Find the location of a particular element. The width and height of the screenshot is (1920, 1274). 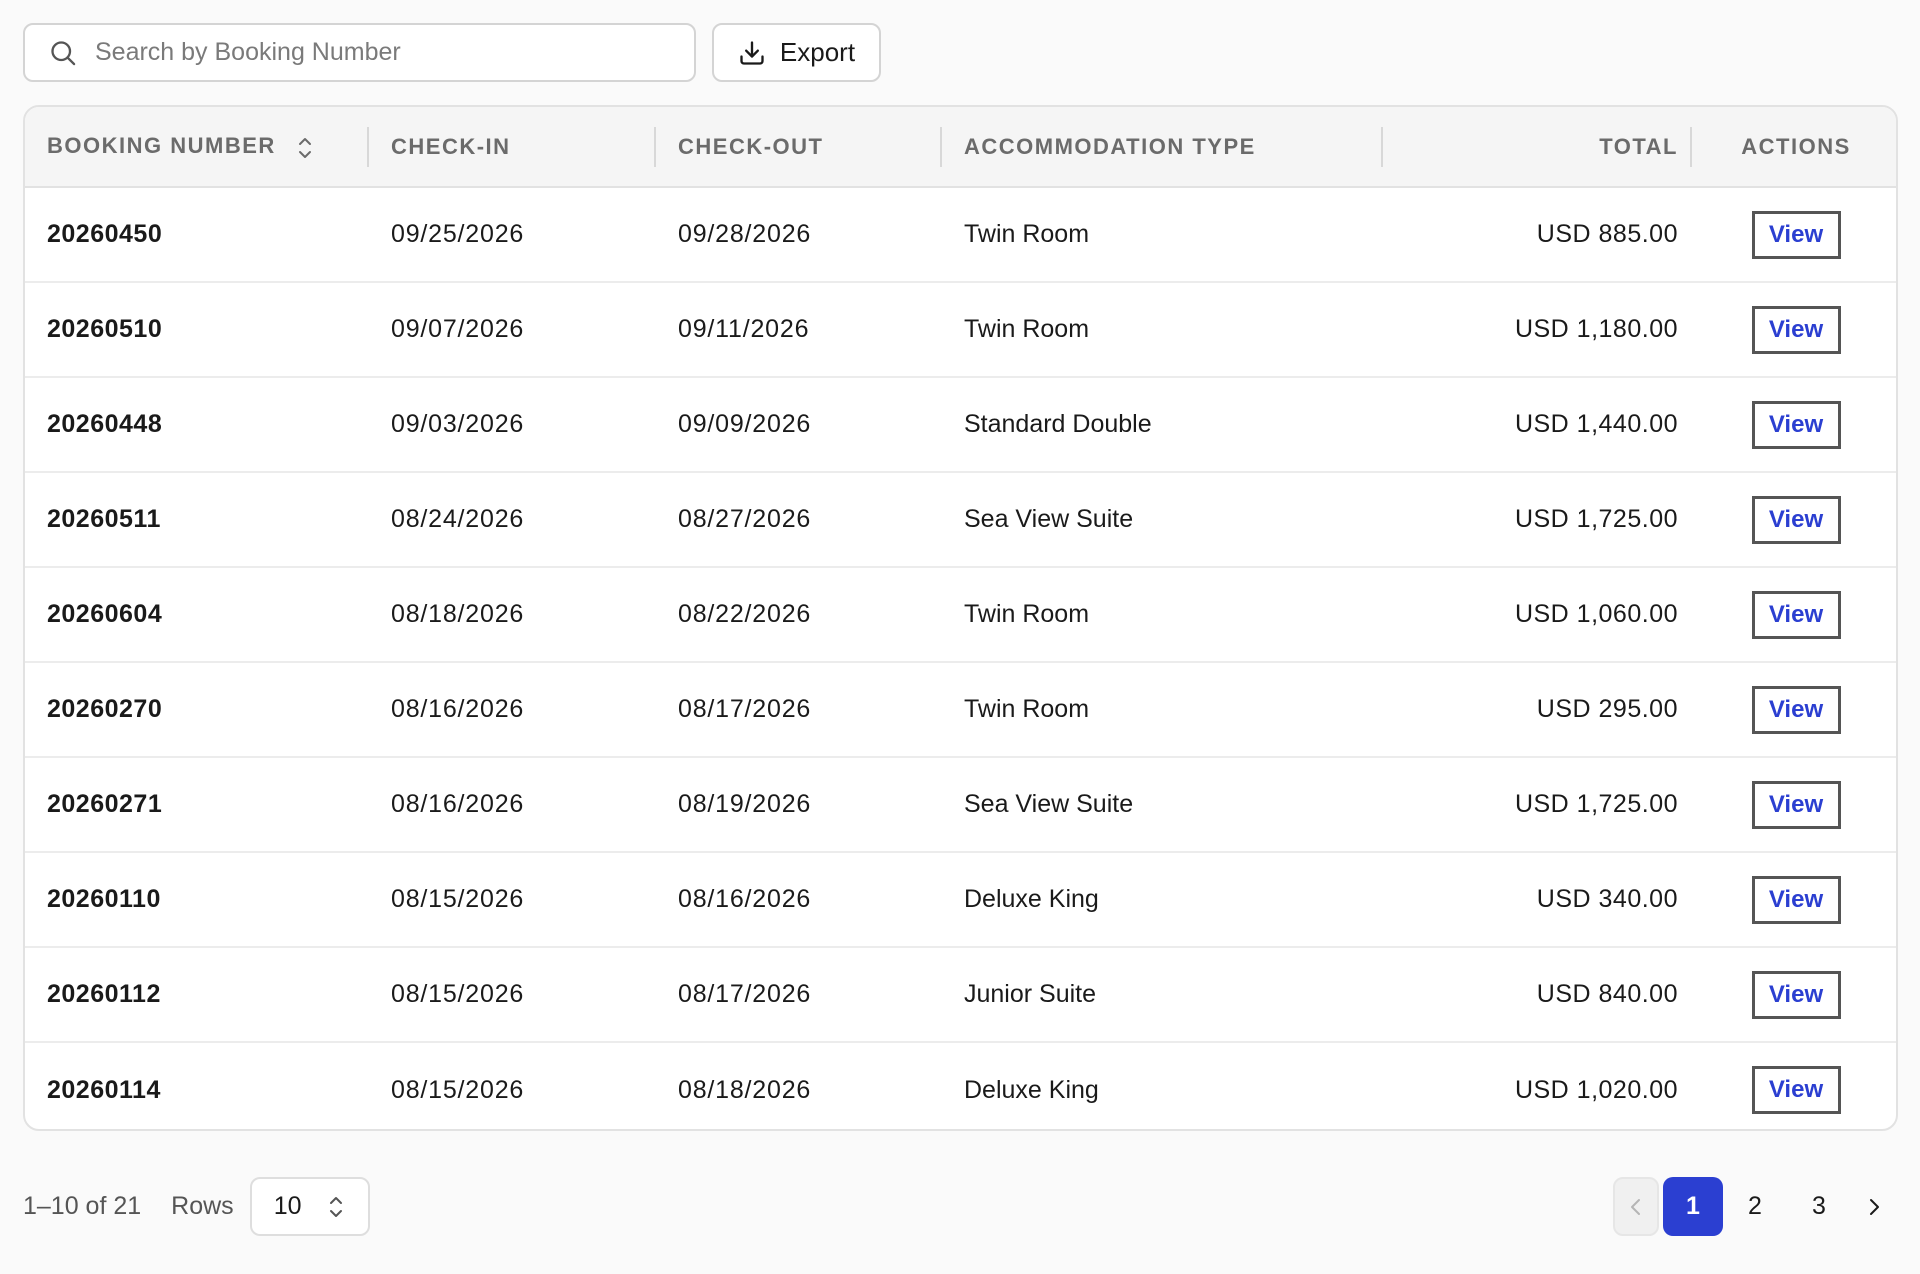

chevron-up-down-icon is located at coordinates (335, 1206).